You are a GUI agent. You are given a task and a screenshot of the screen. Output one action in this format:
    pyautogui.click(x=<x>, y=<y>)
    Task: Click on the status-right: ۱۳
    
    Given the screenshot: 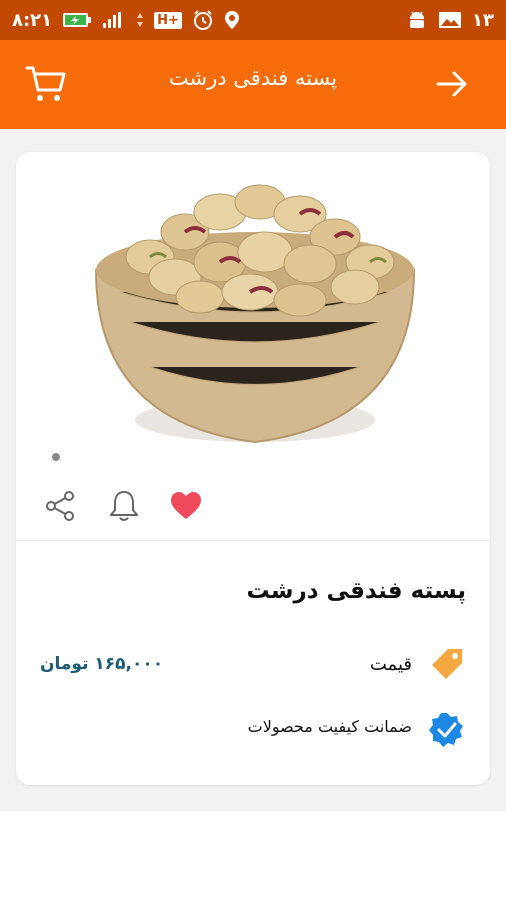 What is the action you would take?
    pyautogui.click(x=450, y=20)
    